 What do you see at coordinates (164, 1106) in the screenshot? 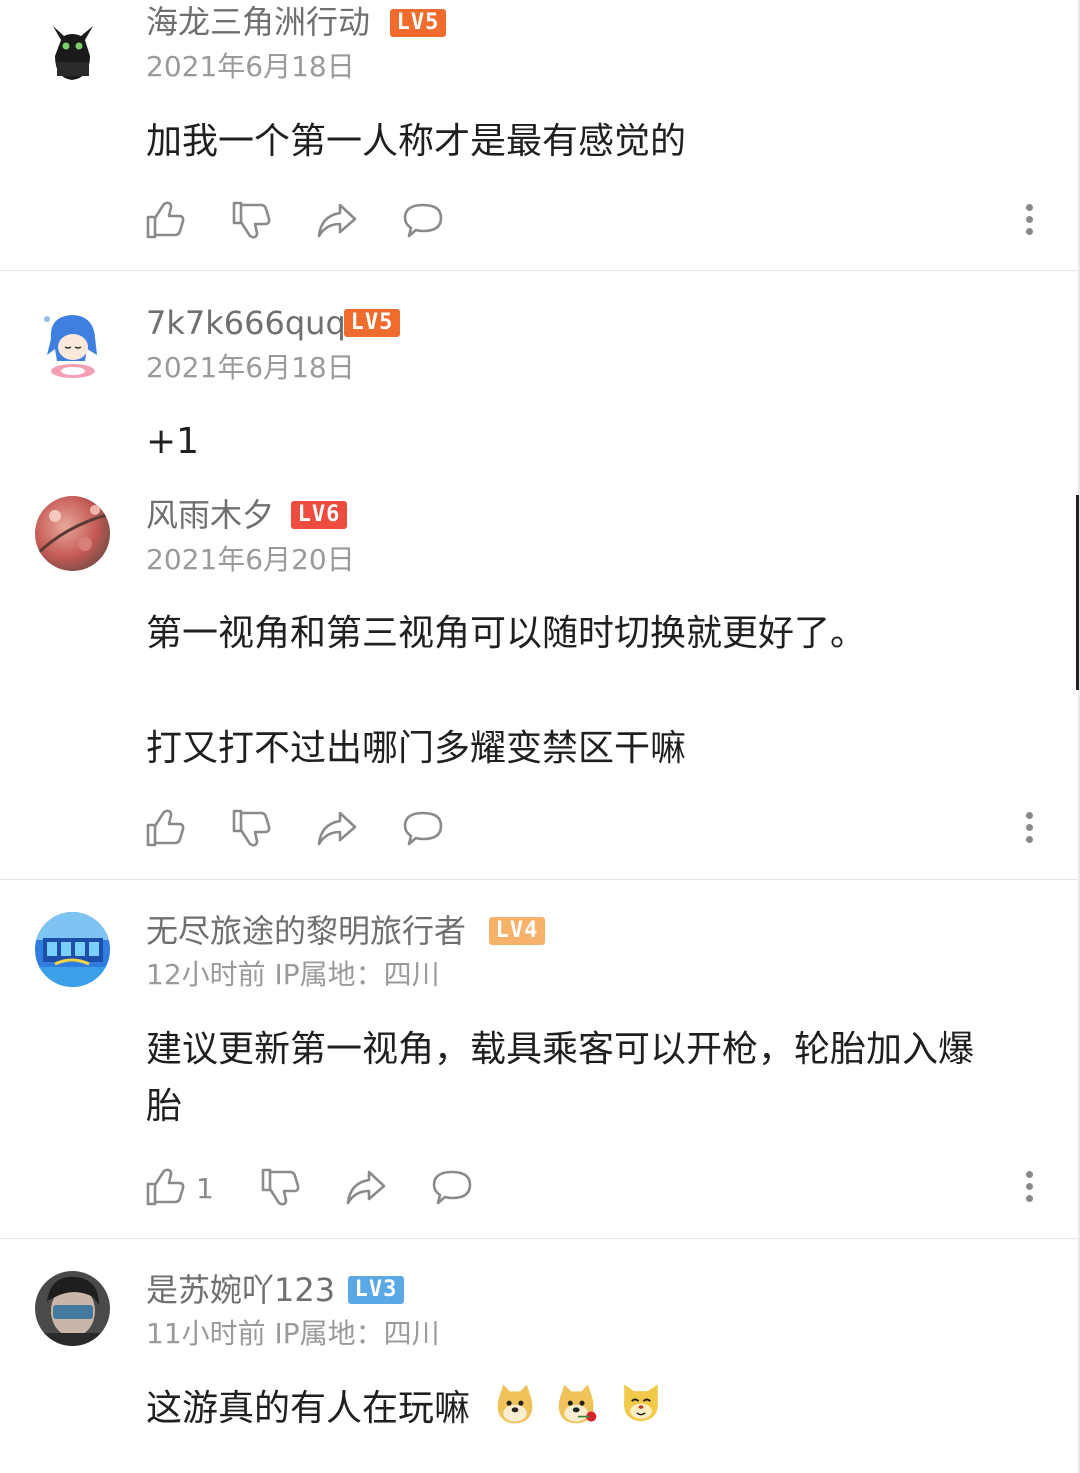
I see `comment-text: 胎` at bounding box center [164, 1106].